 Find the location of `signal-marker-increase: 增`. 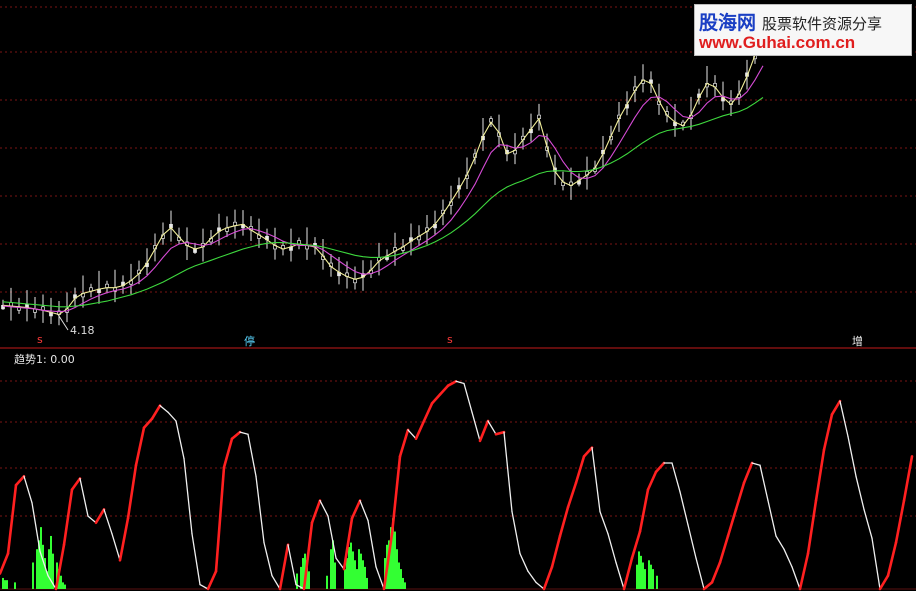

signal-marker-increase: 增 is located at coordinates (857, 341).